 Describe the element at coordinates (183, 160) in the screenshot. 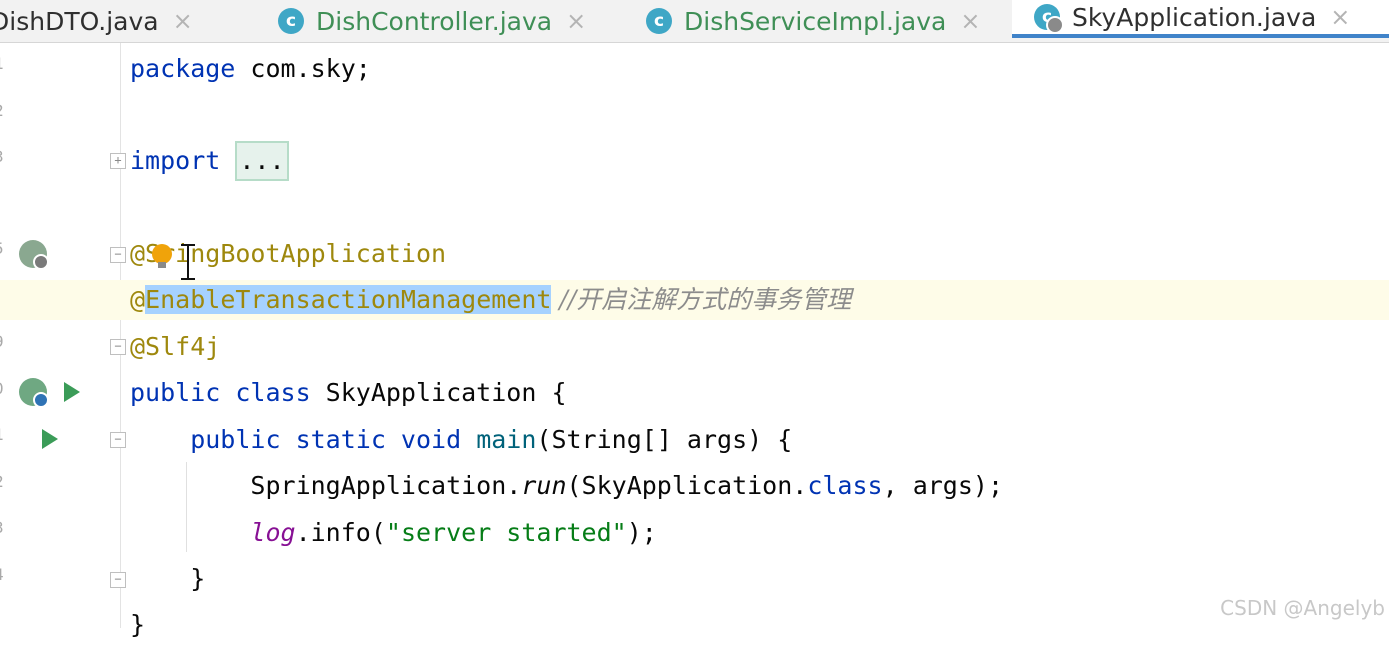

I see `keyword: import` at that location.